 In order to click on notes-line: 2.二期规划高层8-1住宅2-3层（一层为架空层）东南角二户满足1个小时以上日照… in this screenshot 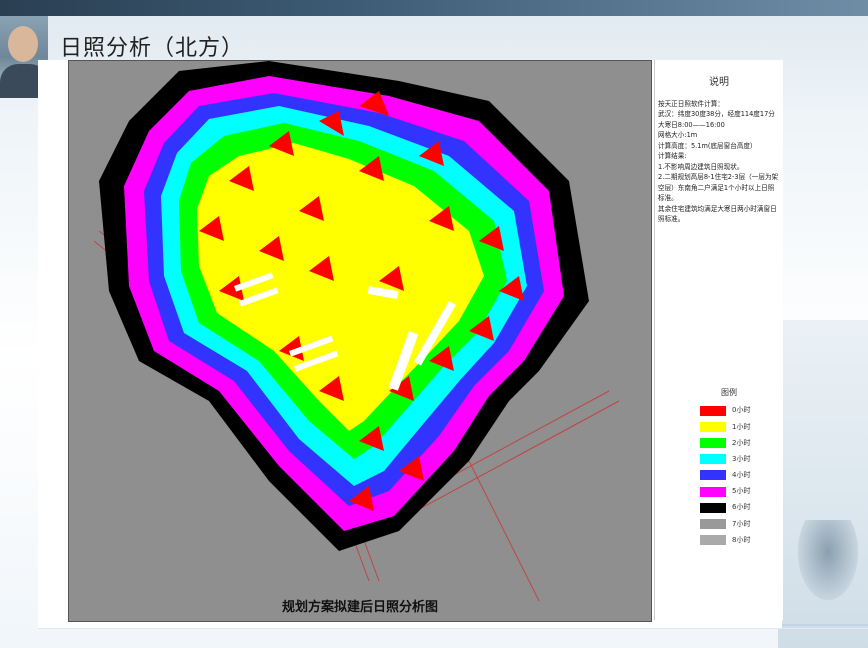, I will do `click(718, 187)`.